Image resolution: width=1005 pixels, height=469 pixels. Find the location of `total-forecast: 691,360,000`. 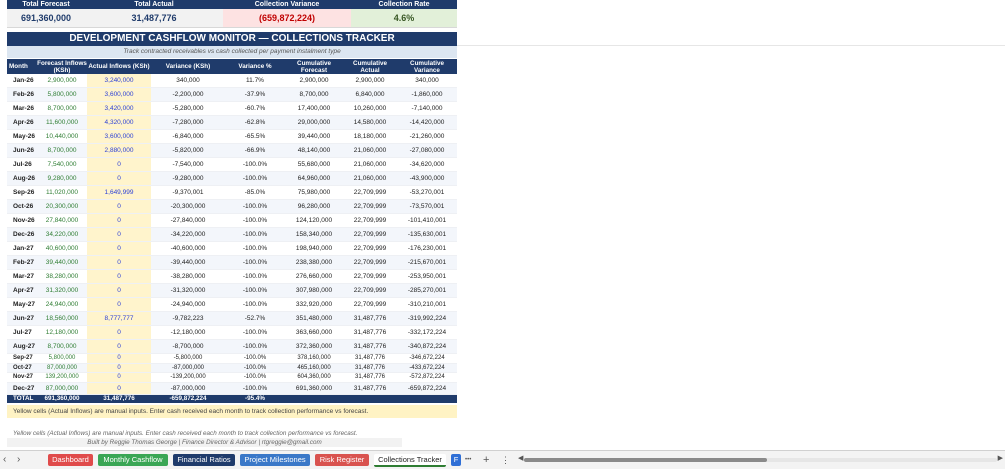

total-forecast: 691,360,000 is located at coordinates (62, 398).